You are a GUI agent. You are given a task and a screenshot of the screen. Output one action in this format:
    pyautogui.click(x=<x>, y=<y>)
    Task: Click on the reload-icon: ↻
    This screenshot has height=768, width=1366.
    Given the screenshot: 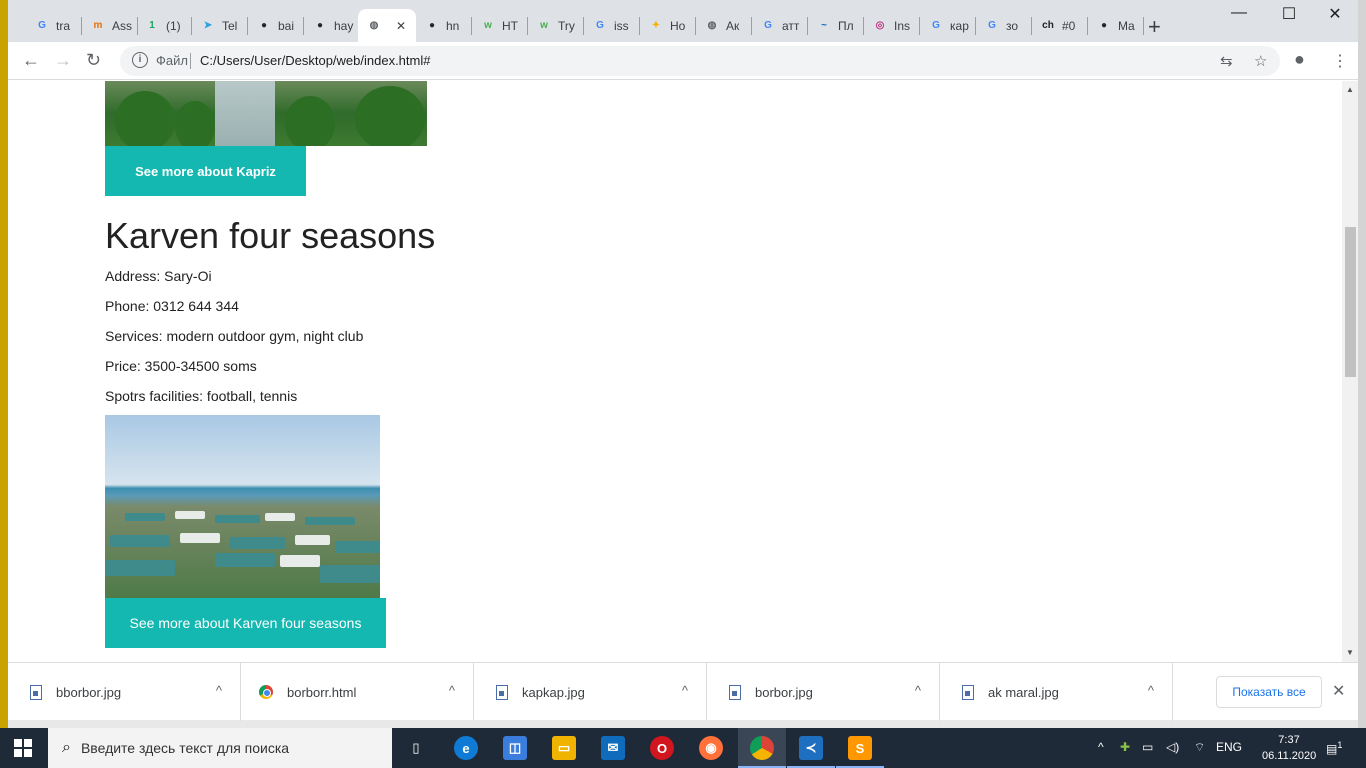 What is the action you would take?
    pyautogui.click(x=93, y=60)
    